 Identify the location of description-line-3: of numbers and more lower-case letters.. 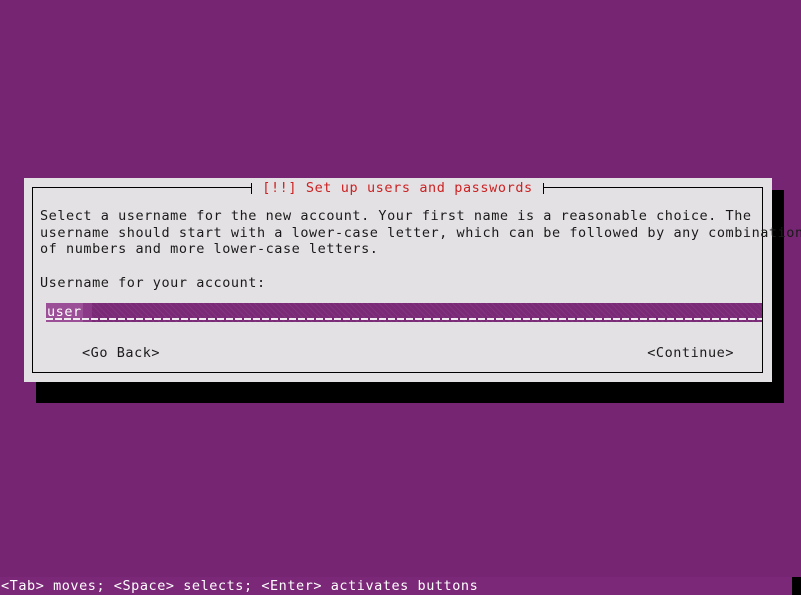
(209, 249).